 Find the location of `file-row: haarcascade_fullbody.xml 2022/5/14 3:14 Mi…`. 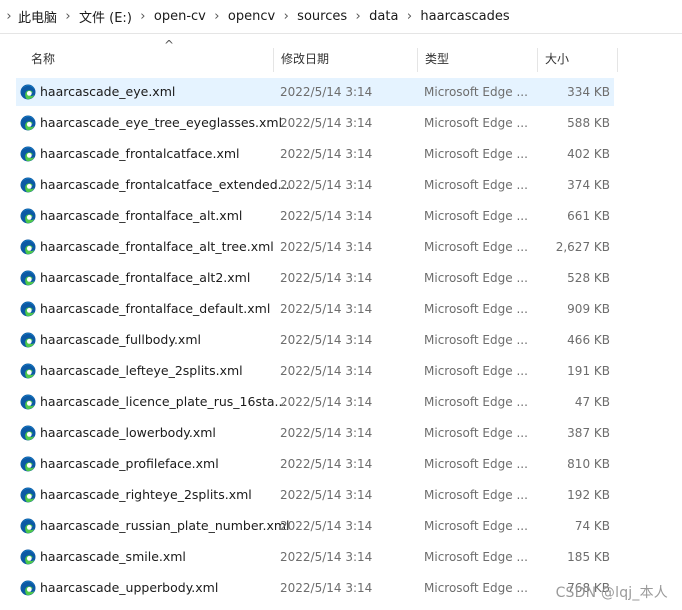

file-row: haarcascade_fullbody.xml 2022/5/14 3:14 Mi… is located at coordinates (315, 340).